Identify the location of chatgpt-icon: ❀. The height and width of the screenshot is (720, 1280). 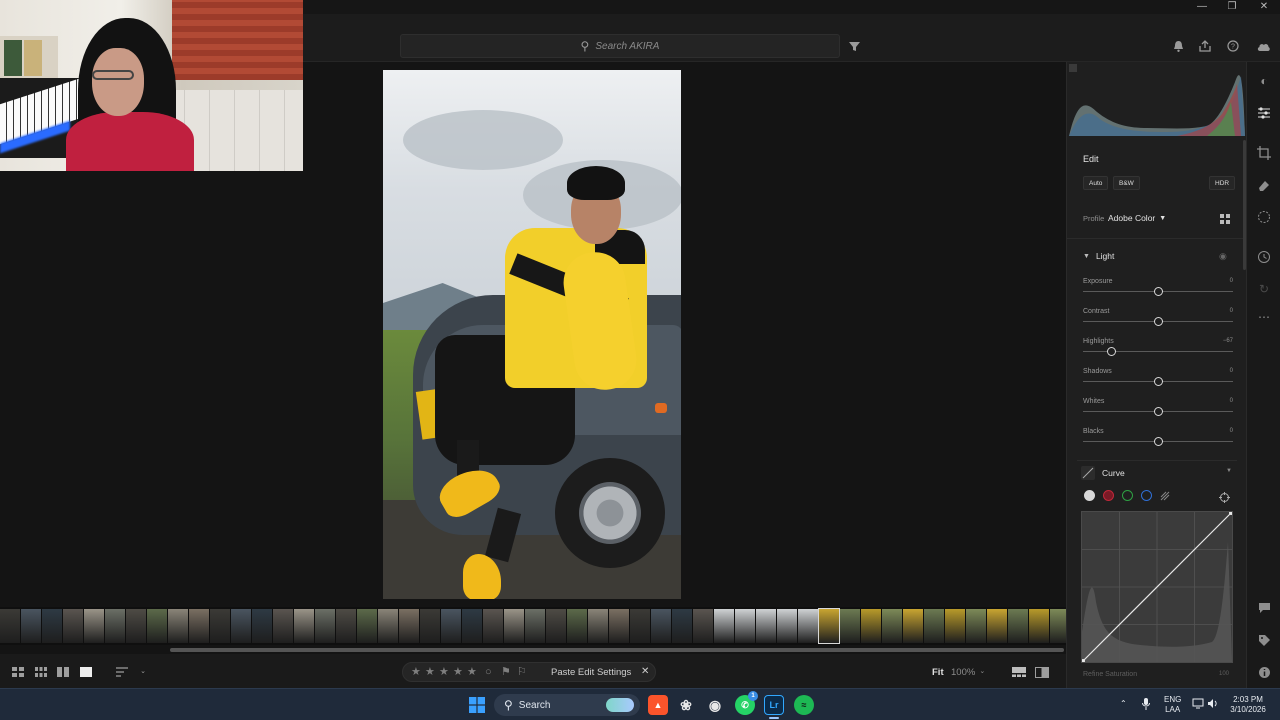
(686, 705).